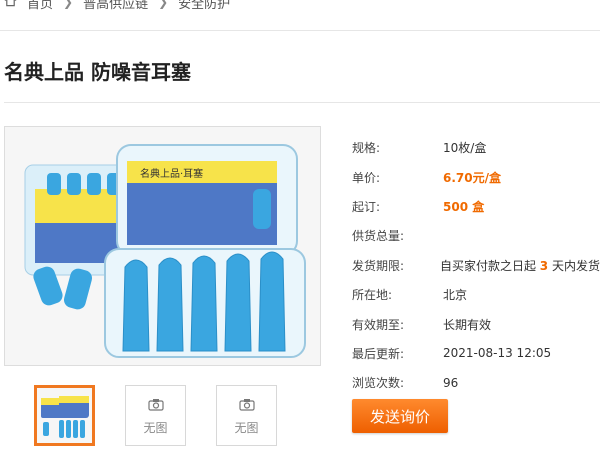 The image size is (600, 450). I want to click on detail-row-delivery: 发货期限: 自买家付款之日起 3 天内发货, so click(476, 265).